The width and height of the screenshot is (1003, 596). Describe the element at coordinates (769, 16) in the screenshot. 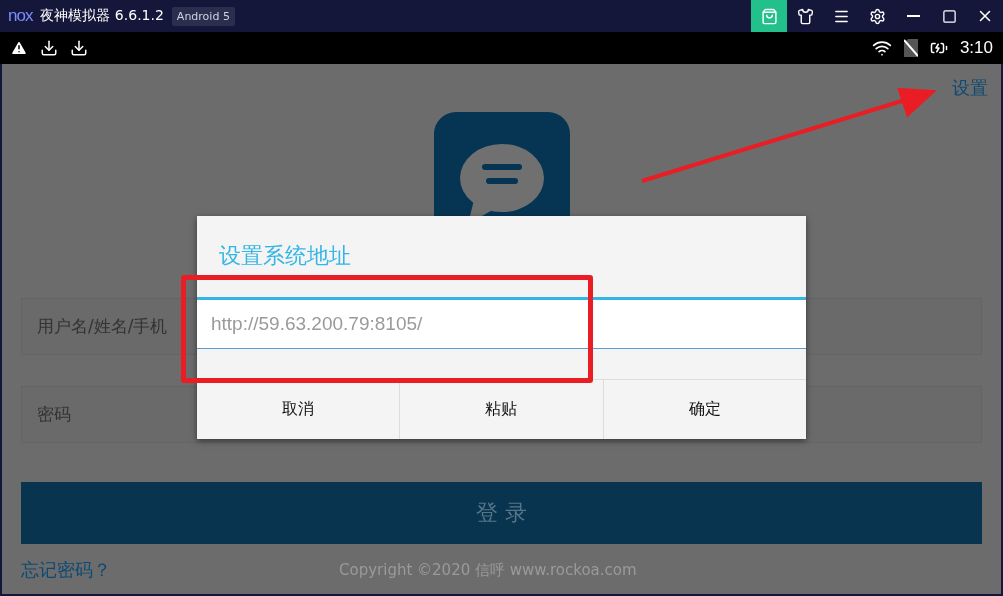

I see `shopping-bag-icon` at that location.